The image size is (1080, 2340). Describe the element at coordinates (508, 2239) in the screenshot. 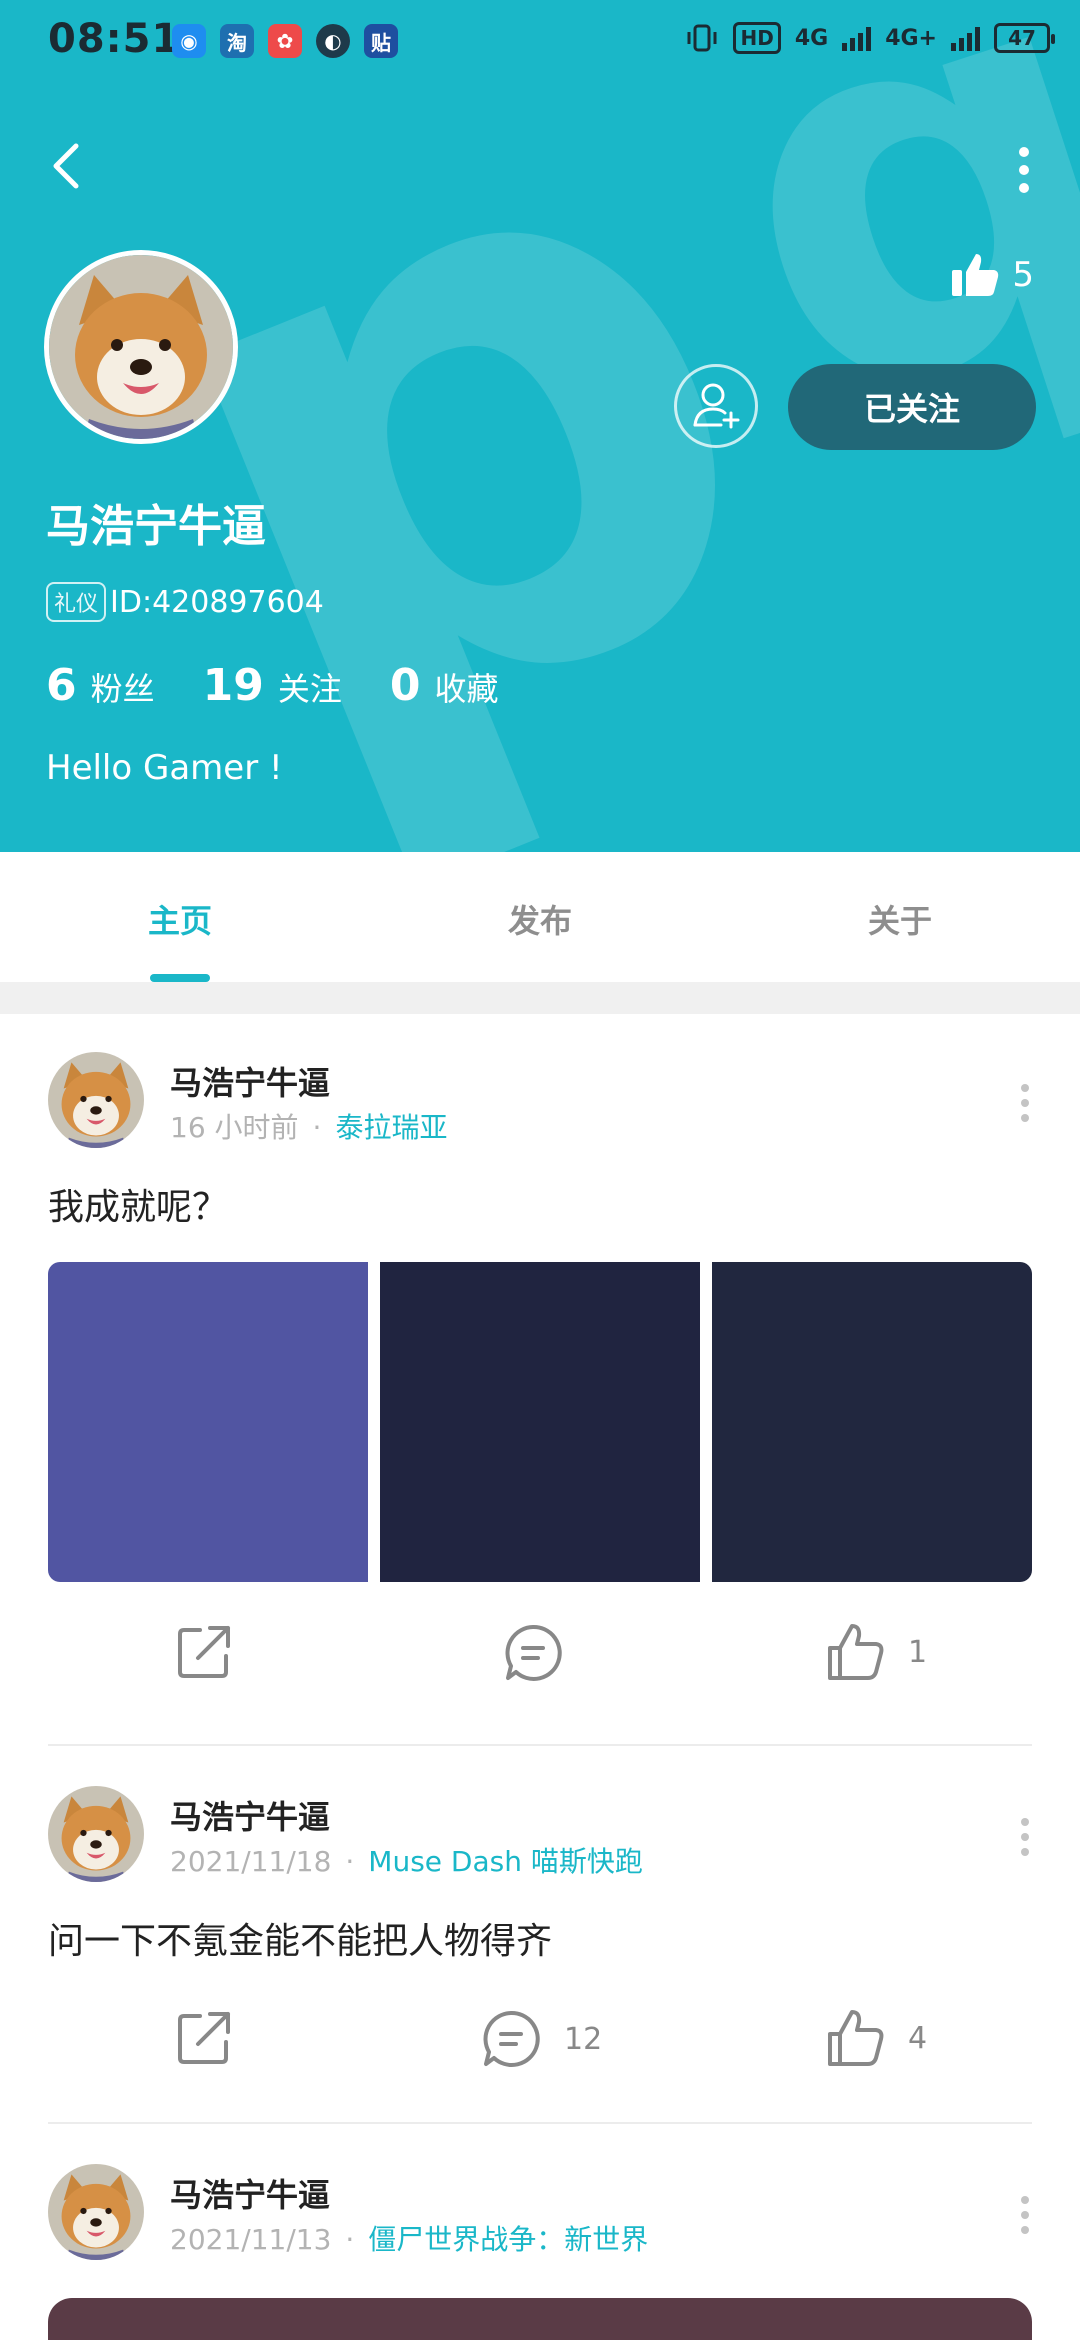

I see `post-game-link: 僵尸世界战争：新世界` at that location.